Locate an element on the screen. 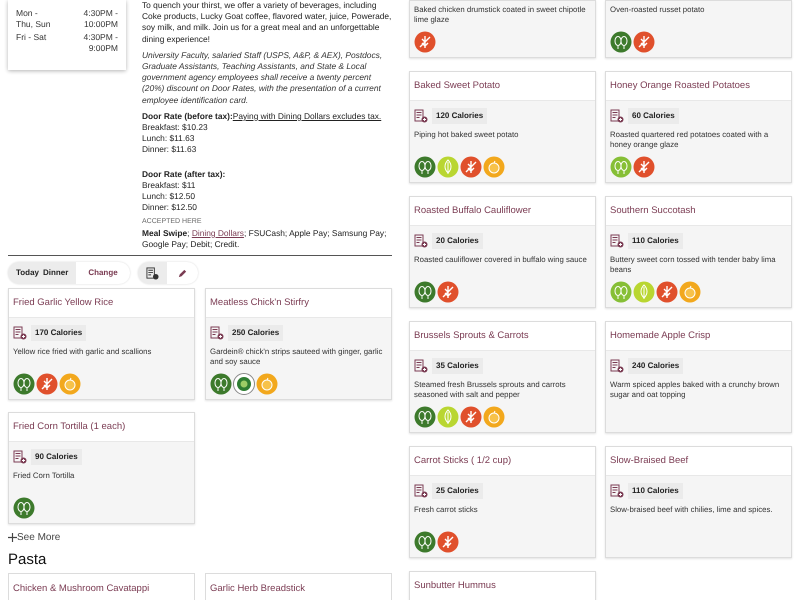 The height and width of the screenshot is (600, 800). rate-line: Dinner: $11.63 is located at coordinates (170, 150).